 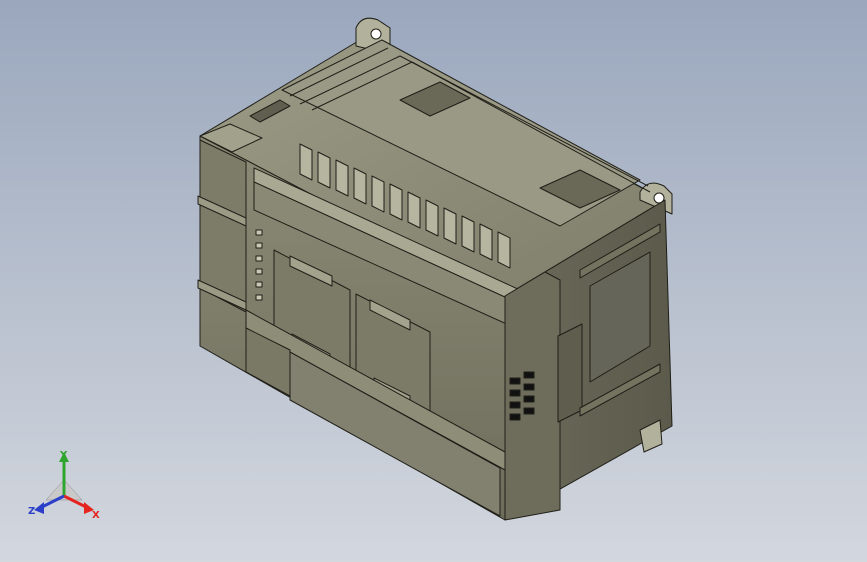 What do you see at coordinates (64, 485) in the screenshot?
I see `axis-triad: Y X Z` at bounding box center [64, 485].